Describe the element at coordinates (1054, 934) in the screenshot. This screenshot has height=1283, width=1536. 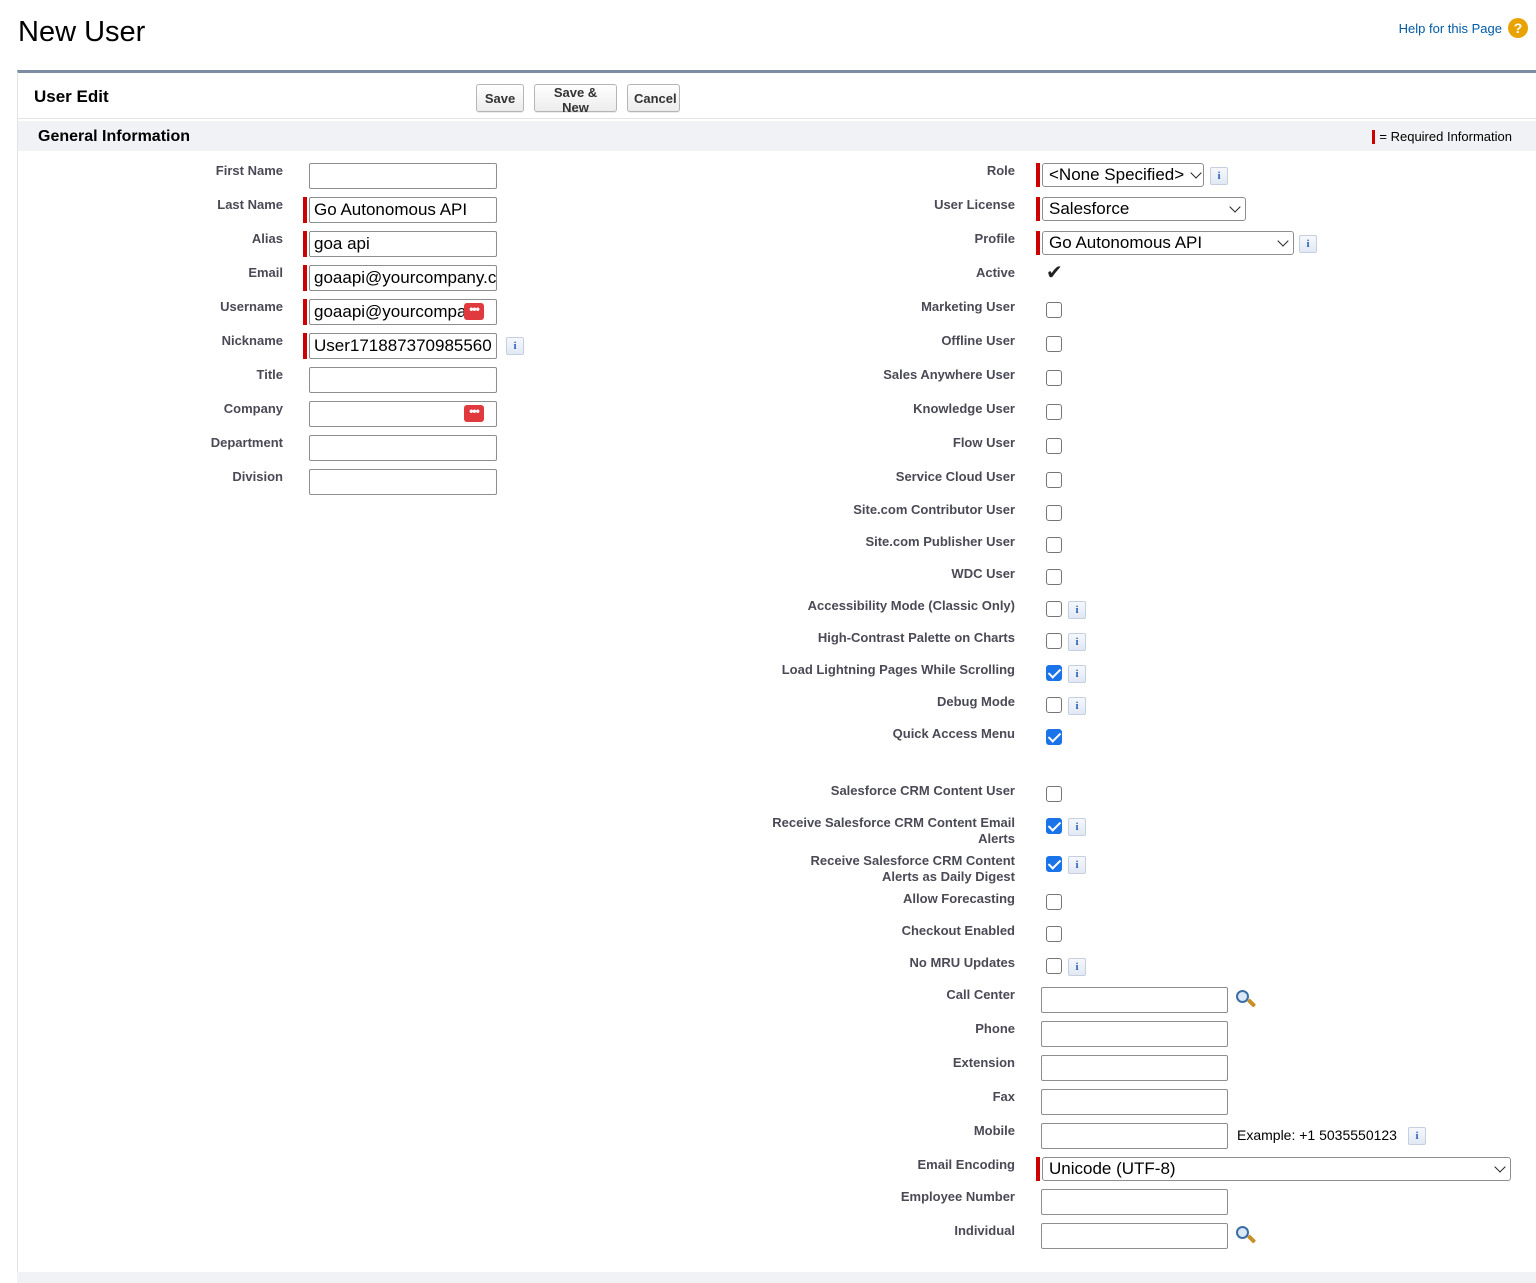
I see `checkout-enabled-checkbox` at that location.